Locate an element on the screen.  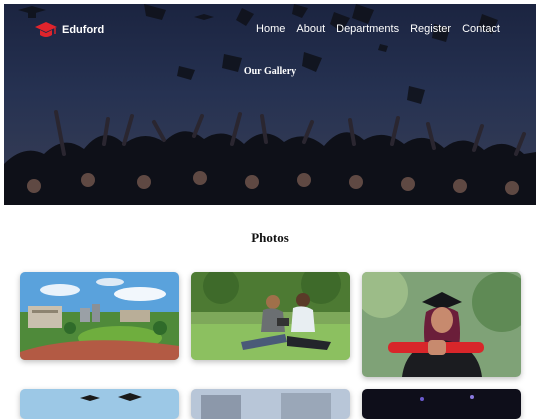
gallery-photo-graduate is located at coordinates (441, 324).